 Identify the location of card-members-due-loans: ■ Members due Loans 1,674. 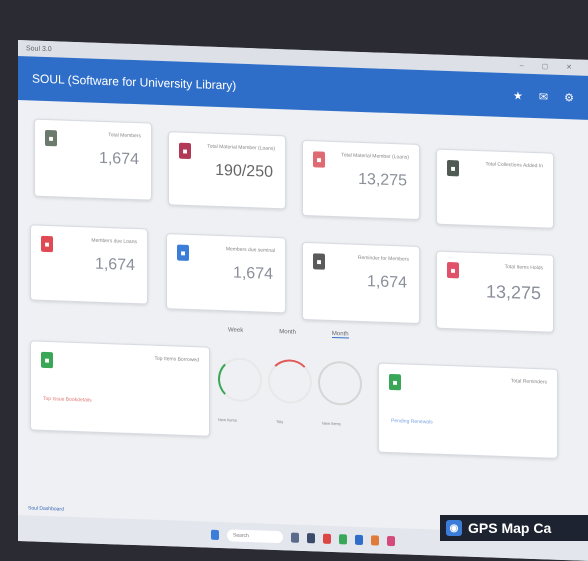
(89, 264).